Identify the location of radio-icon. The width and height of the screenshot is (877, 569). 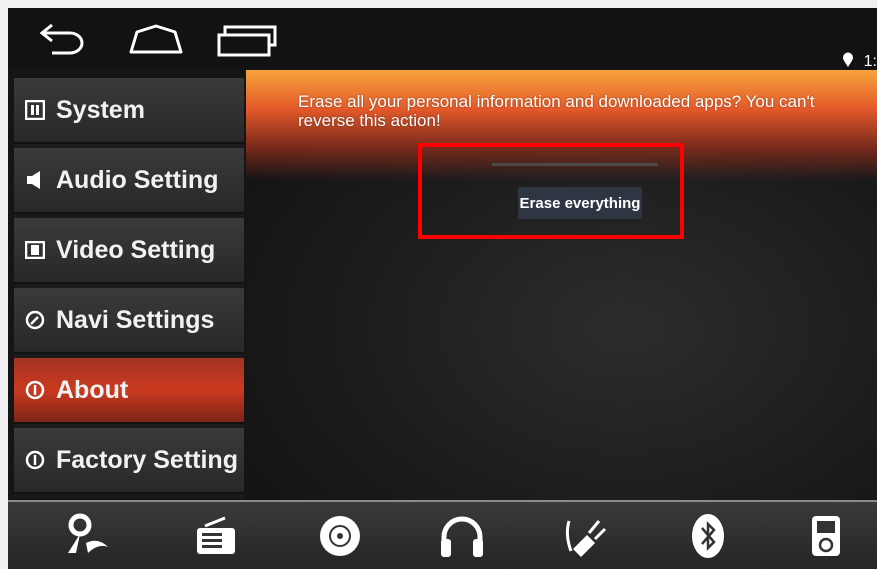
(216, 536).